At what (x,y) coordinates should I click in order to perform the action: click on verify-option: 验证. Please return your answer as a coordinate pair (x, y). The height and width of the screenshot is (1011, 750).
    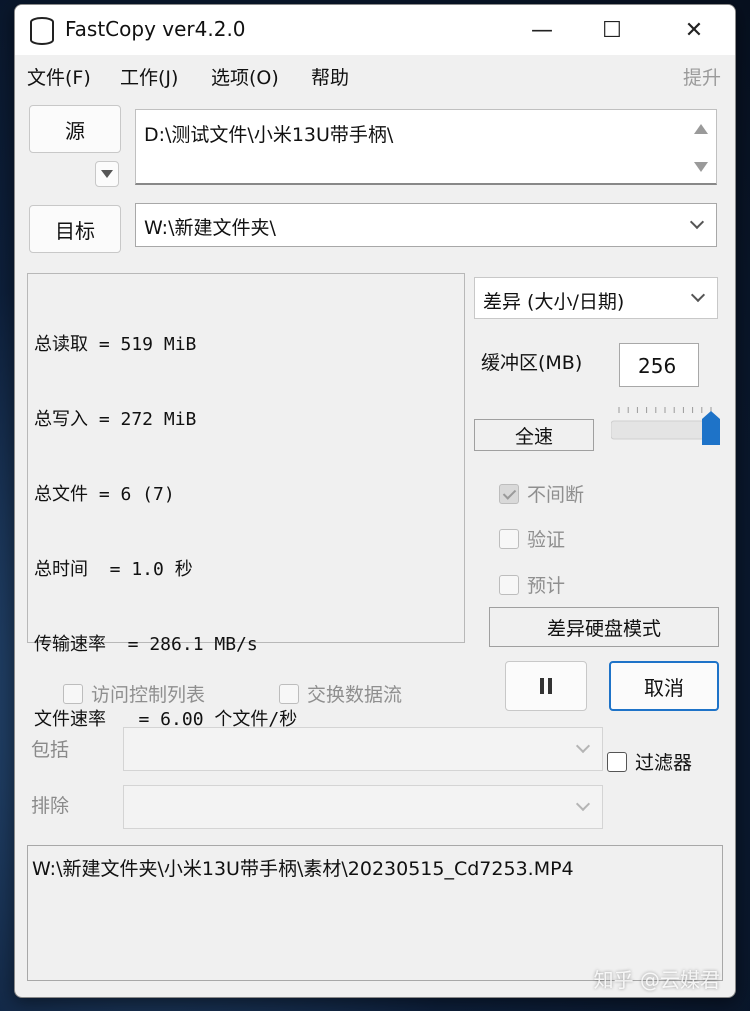
    Looking at the image, I should click on (532, 538).